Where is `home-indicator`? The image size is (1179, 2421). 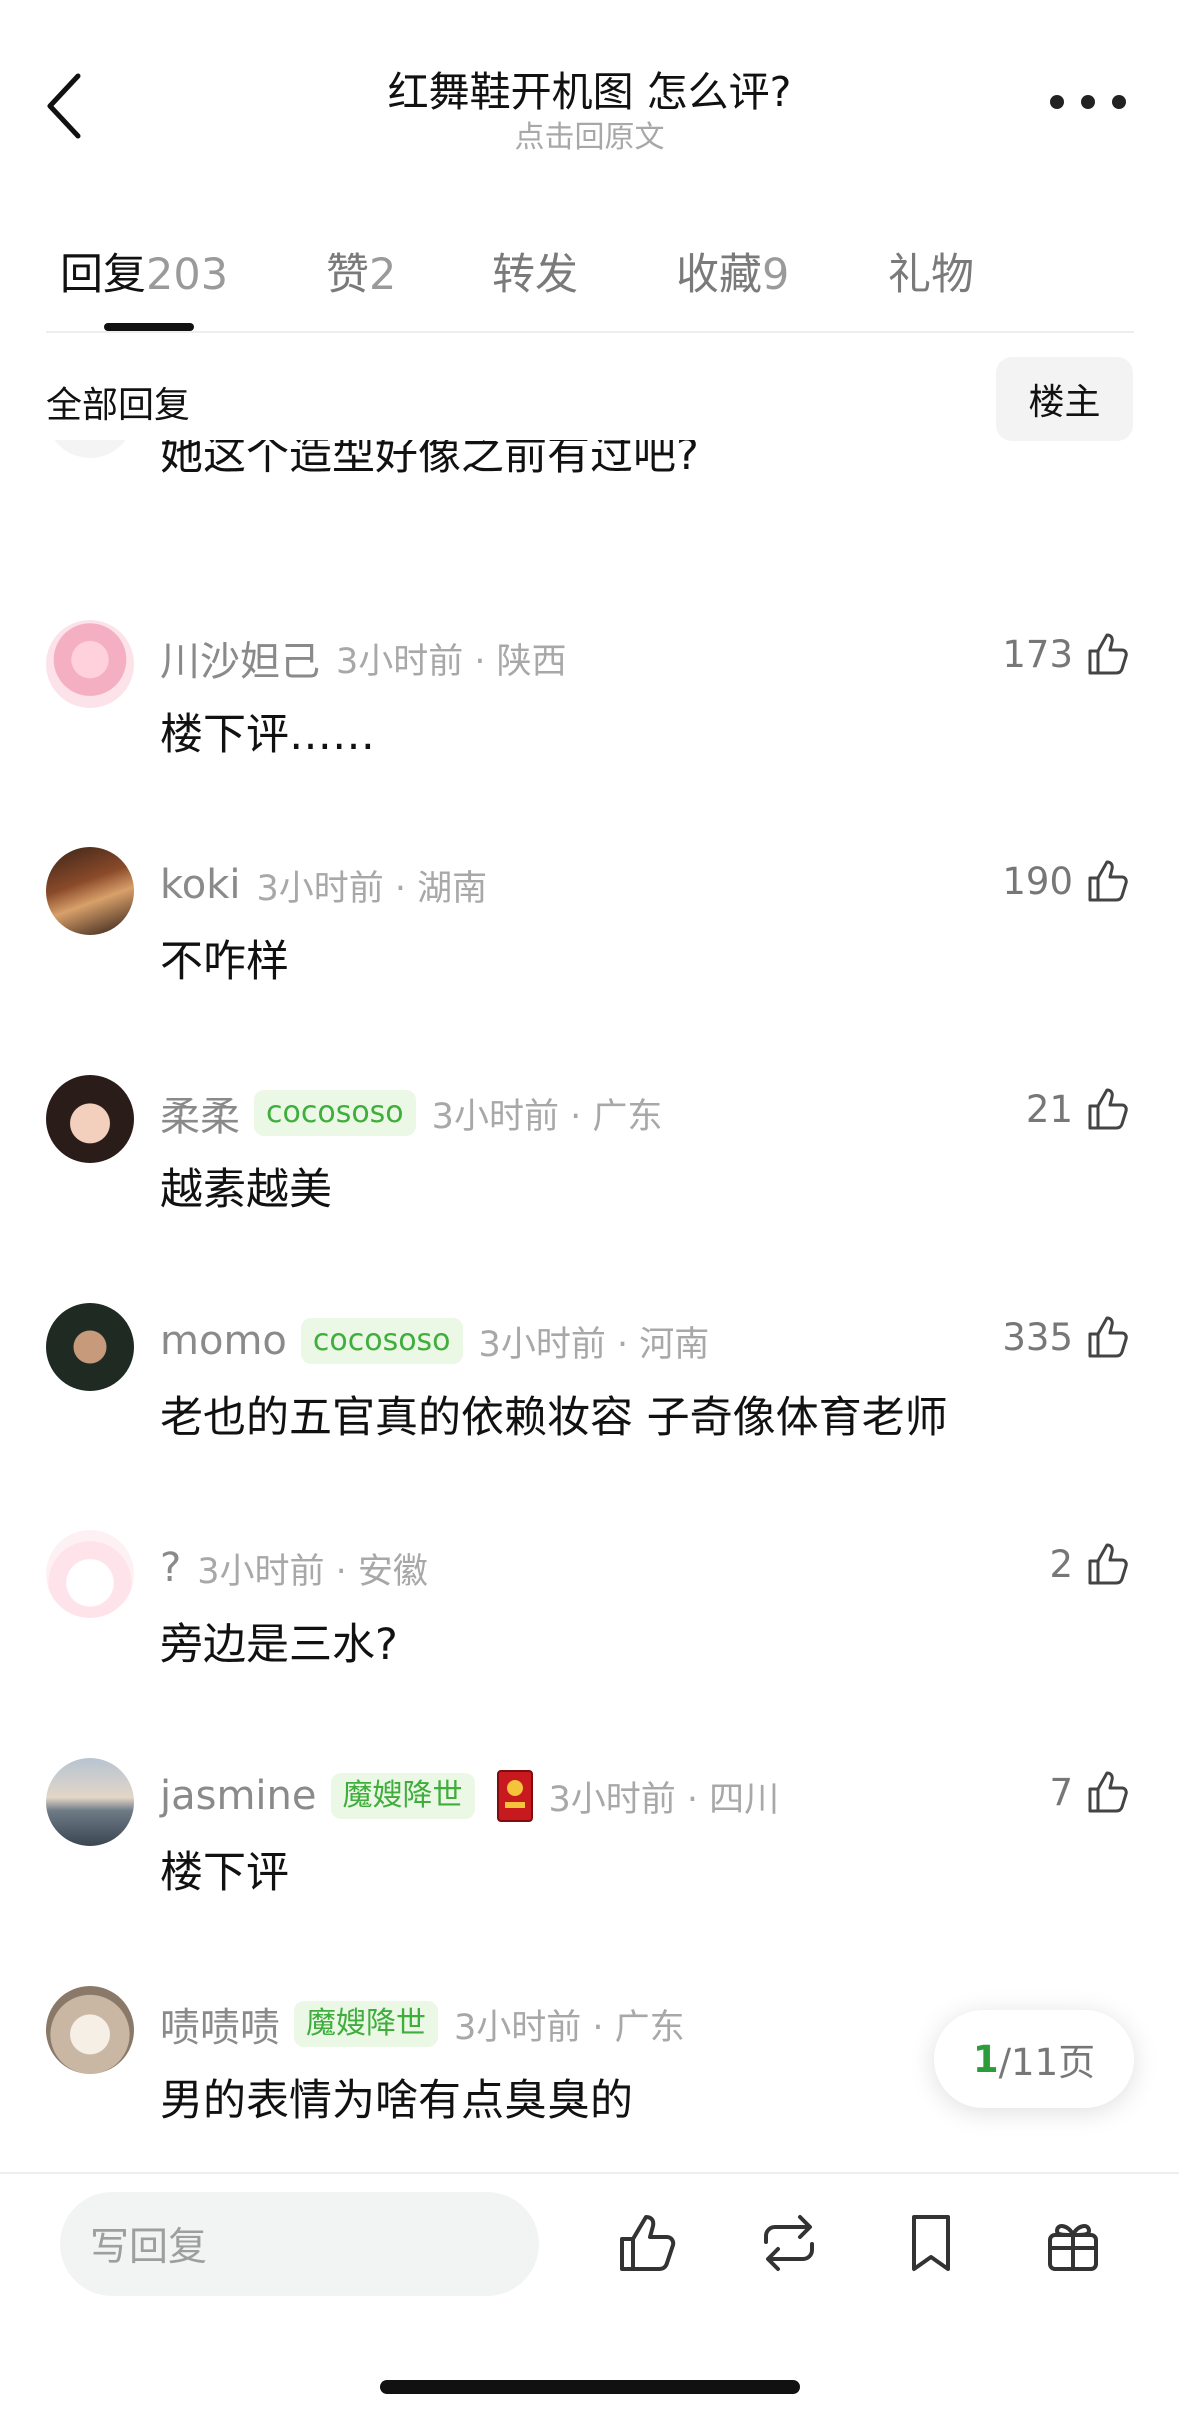
home-indicator is located at coordinates (590, 2387).